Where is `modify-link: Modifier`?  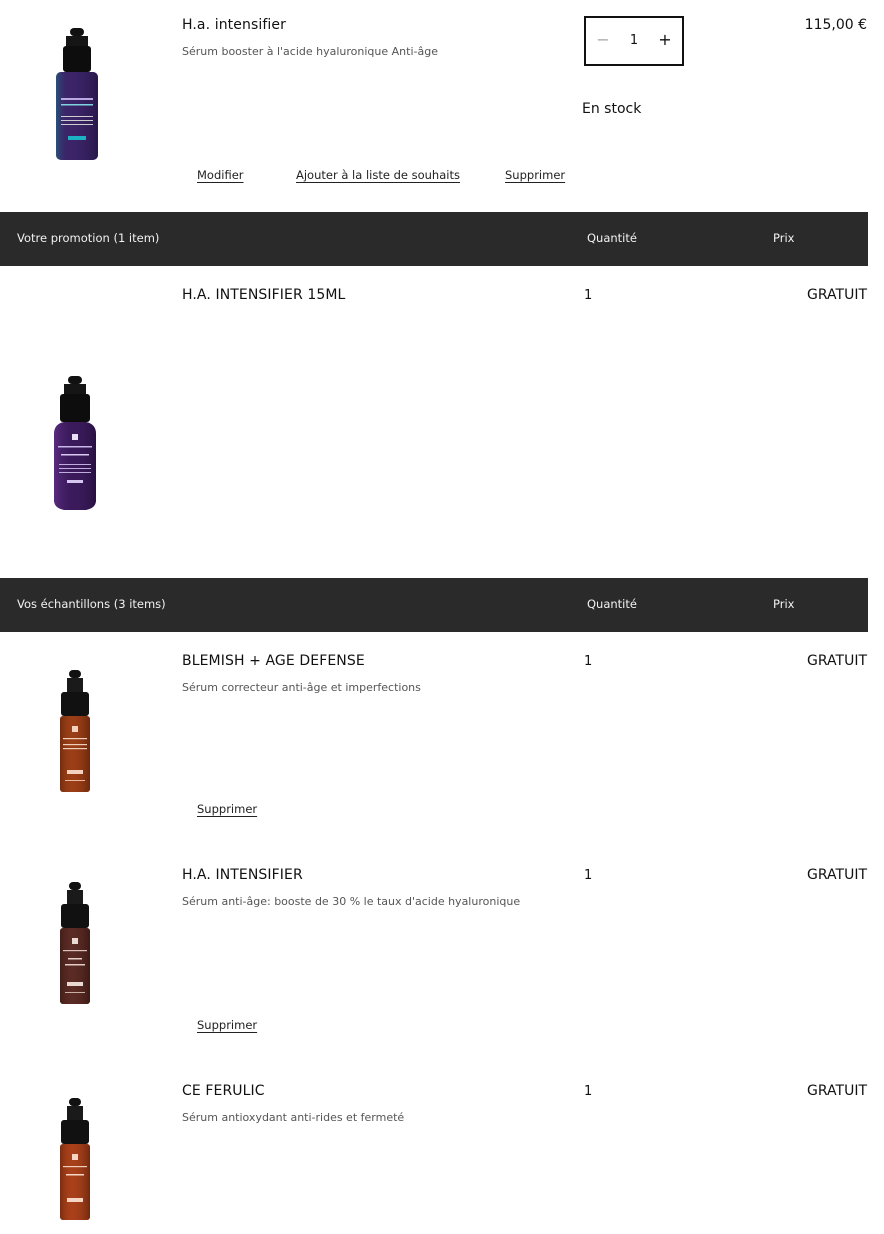
modify-link: Modifier is located at coordinates (220, 175).